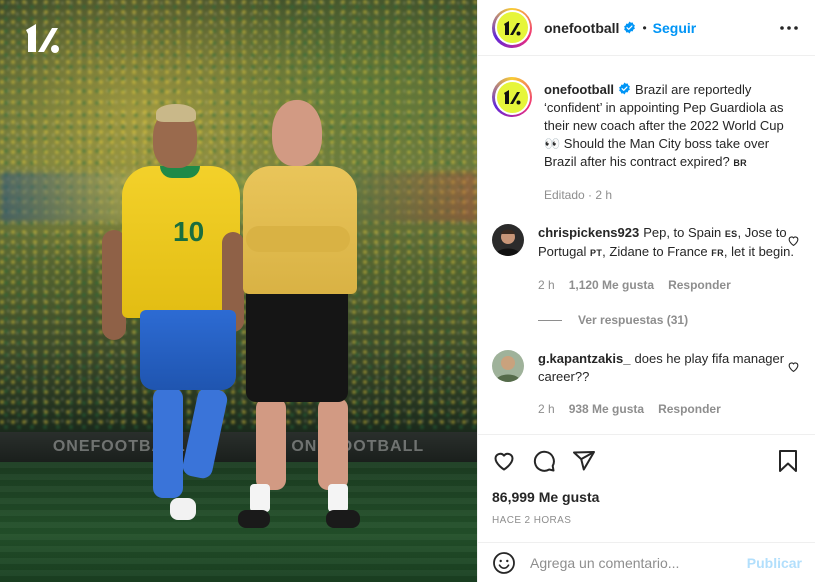 The height and width of the screenshot is (582, 815). Describe the element at coordinates (646, 488) in the screenshot. I see `post-actions: 86,999 Me gusta HACE 2 HORAS` at that location.